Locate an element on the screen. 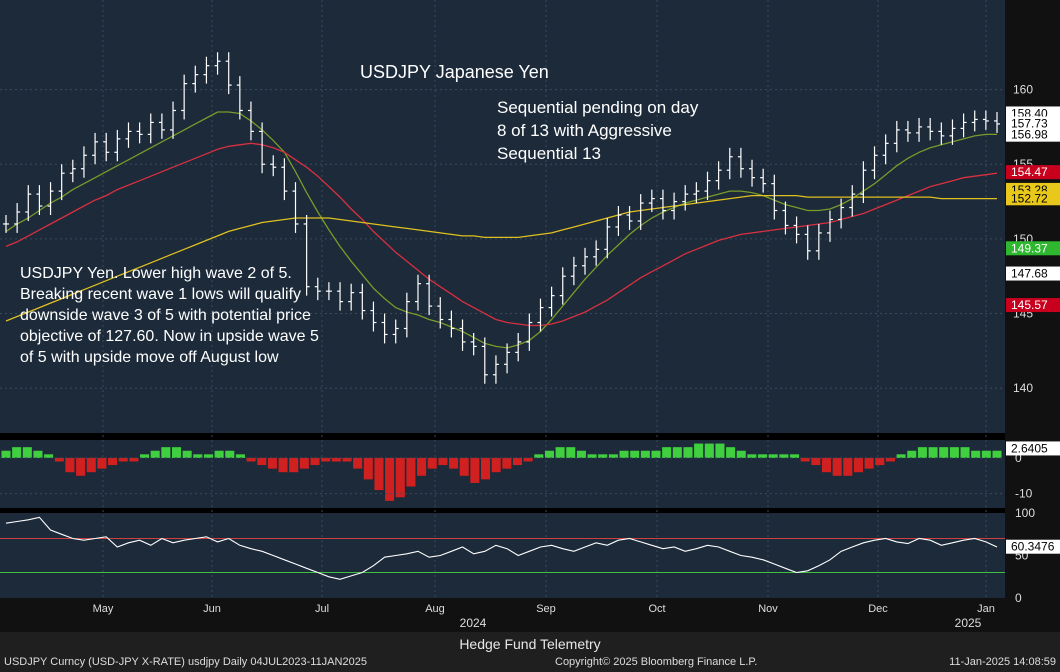 The height and width of the screenshot is (672, 1060). sequential-note-line: Sequential pending on day is located at coordinates (598, 107).